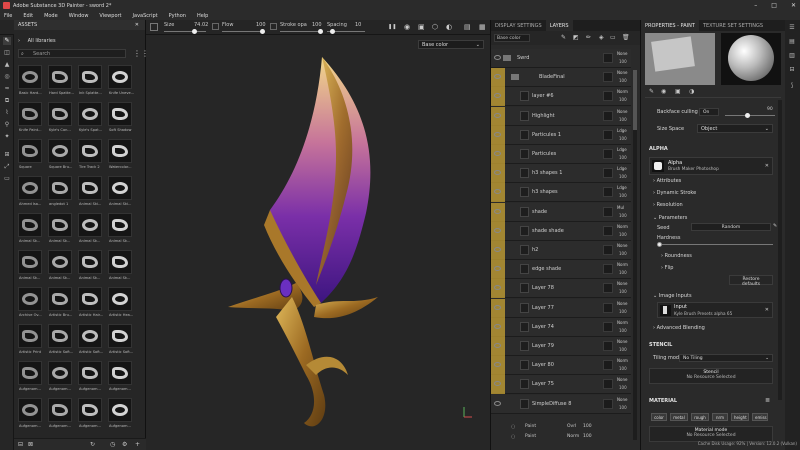  What do you see at coordinates (767, 166) in the screenshot?
I see `alpha-clear-icon: ✕` at bounding box center [767, 166].